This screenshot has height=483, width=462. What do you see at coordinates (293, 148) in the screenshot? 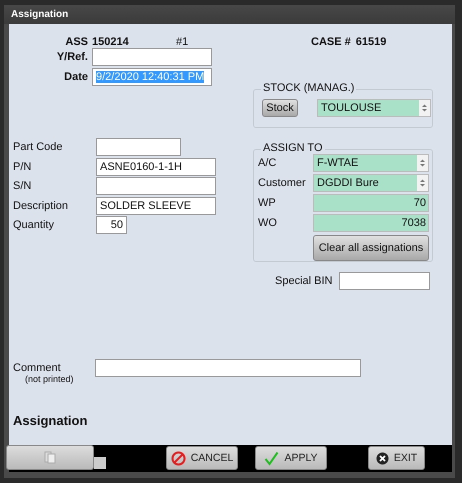
I see `group-title: ASSIGN TO` at bounding box center [293, 148].